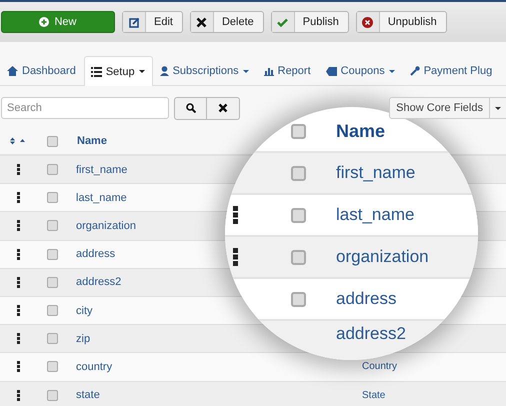 This screenshot has width=506, height=406. What do you see at coordinates (52, 141) in the screenshot?
I see `select-all-checkbox` at bounding box center [52, 141].